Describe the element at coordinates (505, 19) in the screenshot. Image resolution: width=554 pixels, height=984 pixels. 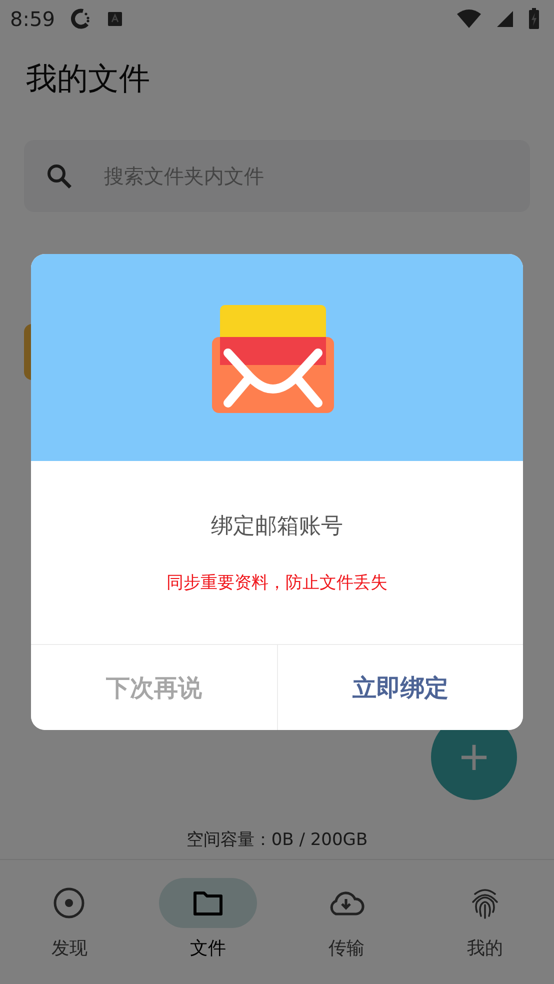
I see `signal-icon` at that location.